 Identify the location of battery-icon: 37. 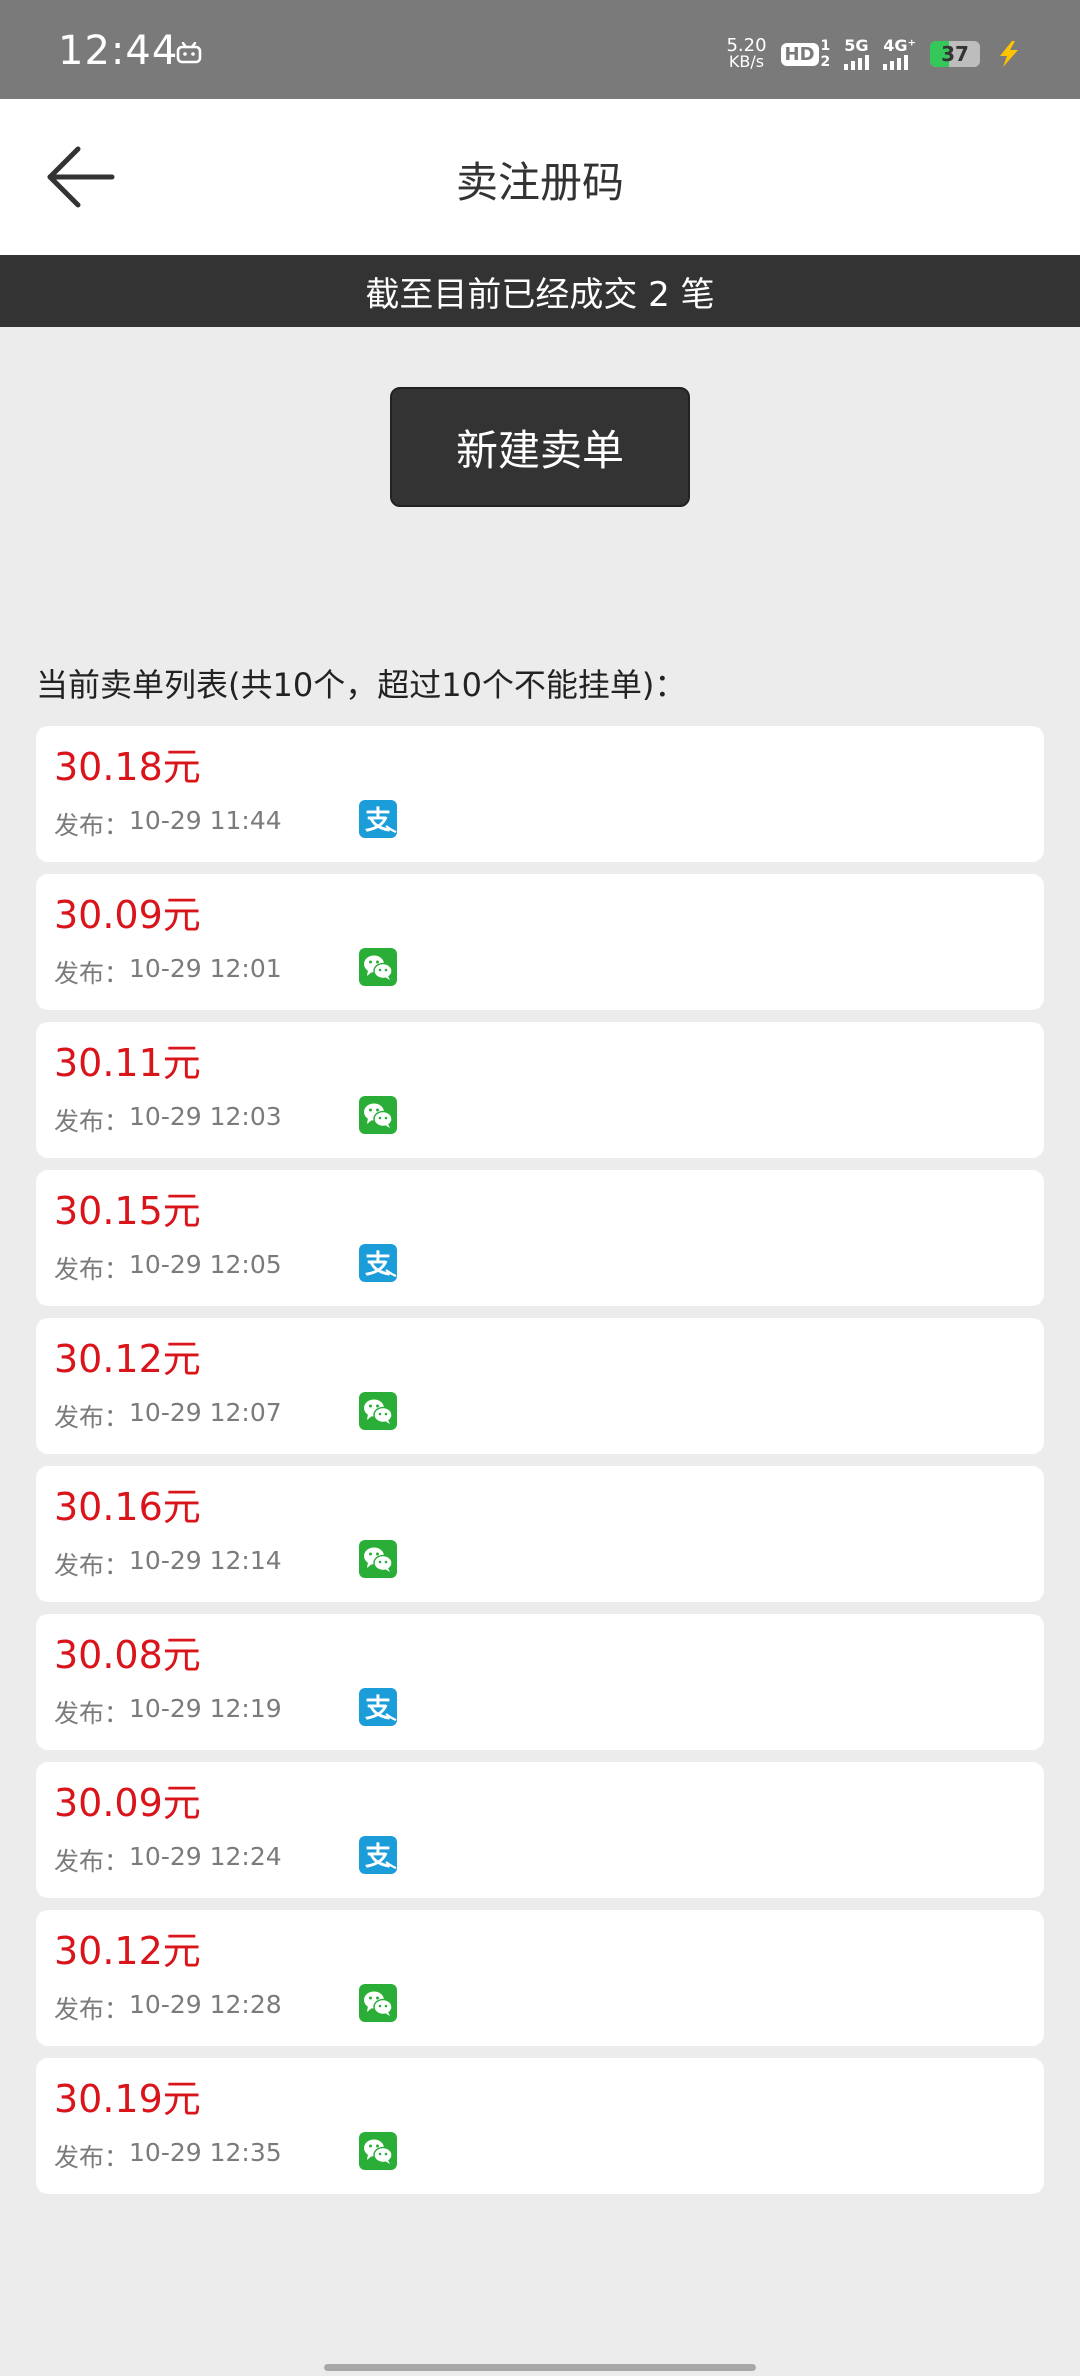
(955, 54).